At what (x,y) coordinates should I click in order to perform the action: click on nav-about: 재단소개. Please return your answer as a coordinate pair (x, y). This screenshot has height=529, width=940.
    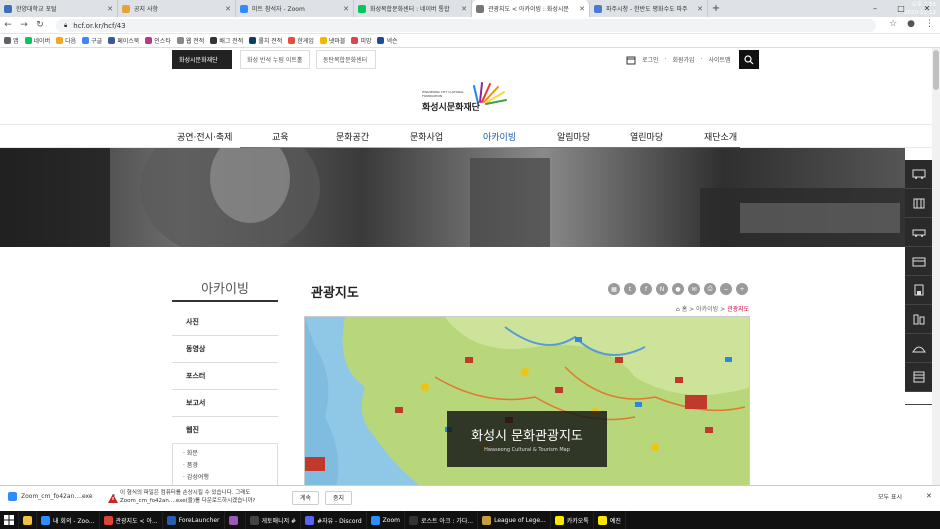
    Looking at the image, I should click on (720, 136).